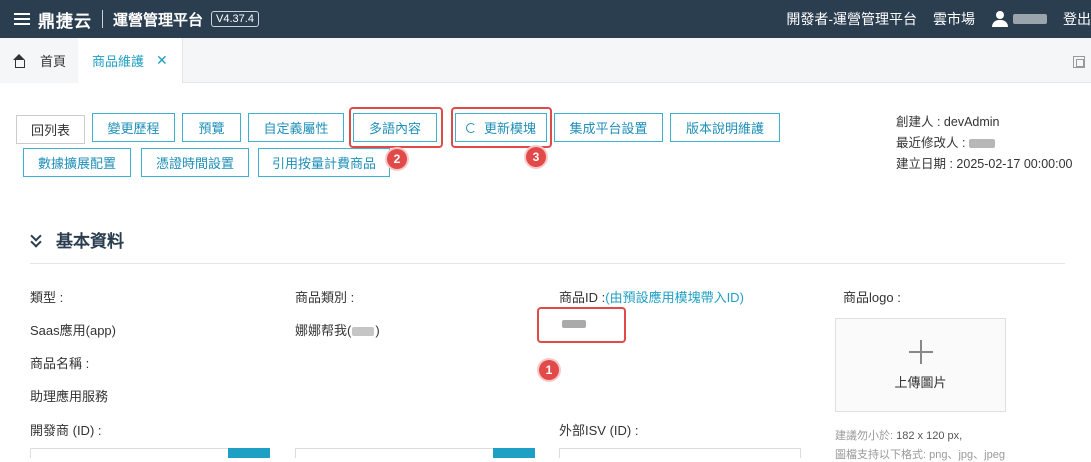 The width and height of the screenshot is (1091, 462). I want to click on section-divider, so click(547, 263).